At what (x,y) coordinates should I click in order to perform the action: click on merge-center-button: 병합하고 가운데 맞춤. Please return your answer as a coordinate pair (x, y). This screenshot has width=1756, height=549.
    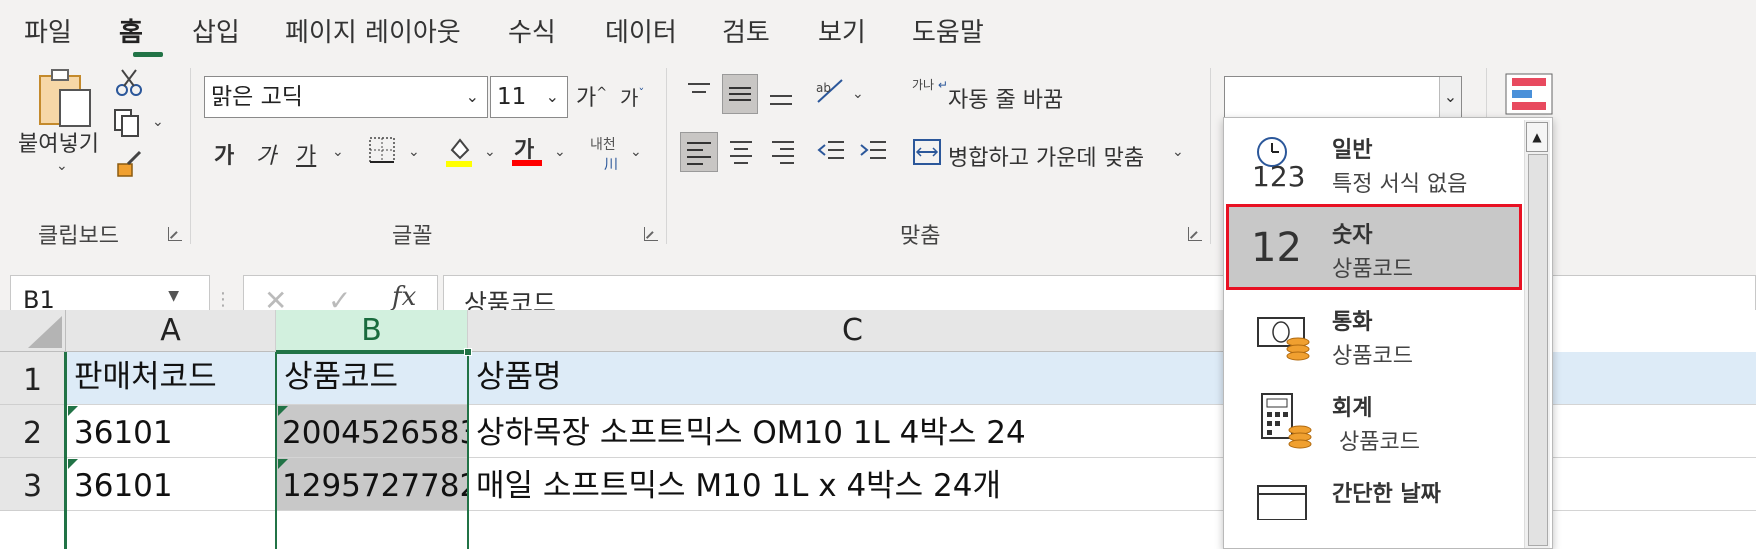
    Looking at the image, I should click on (1046, 156).